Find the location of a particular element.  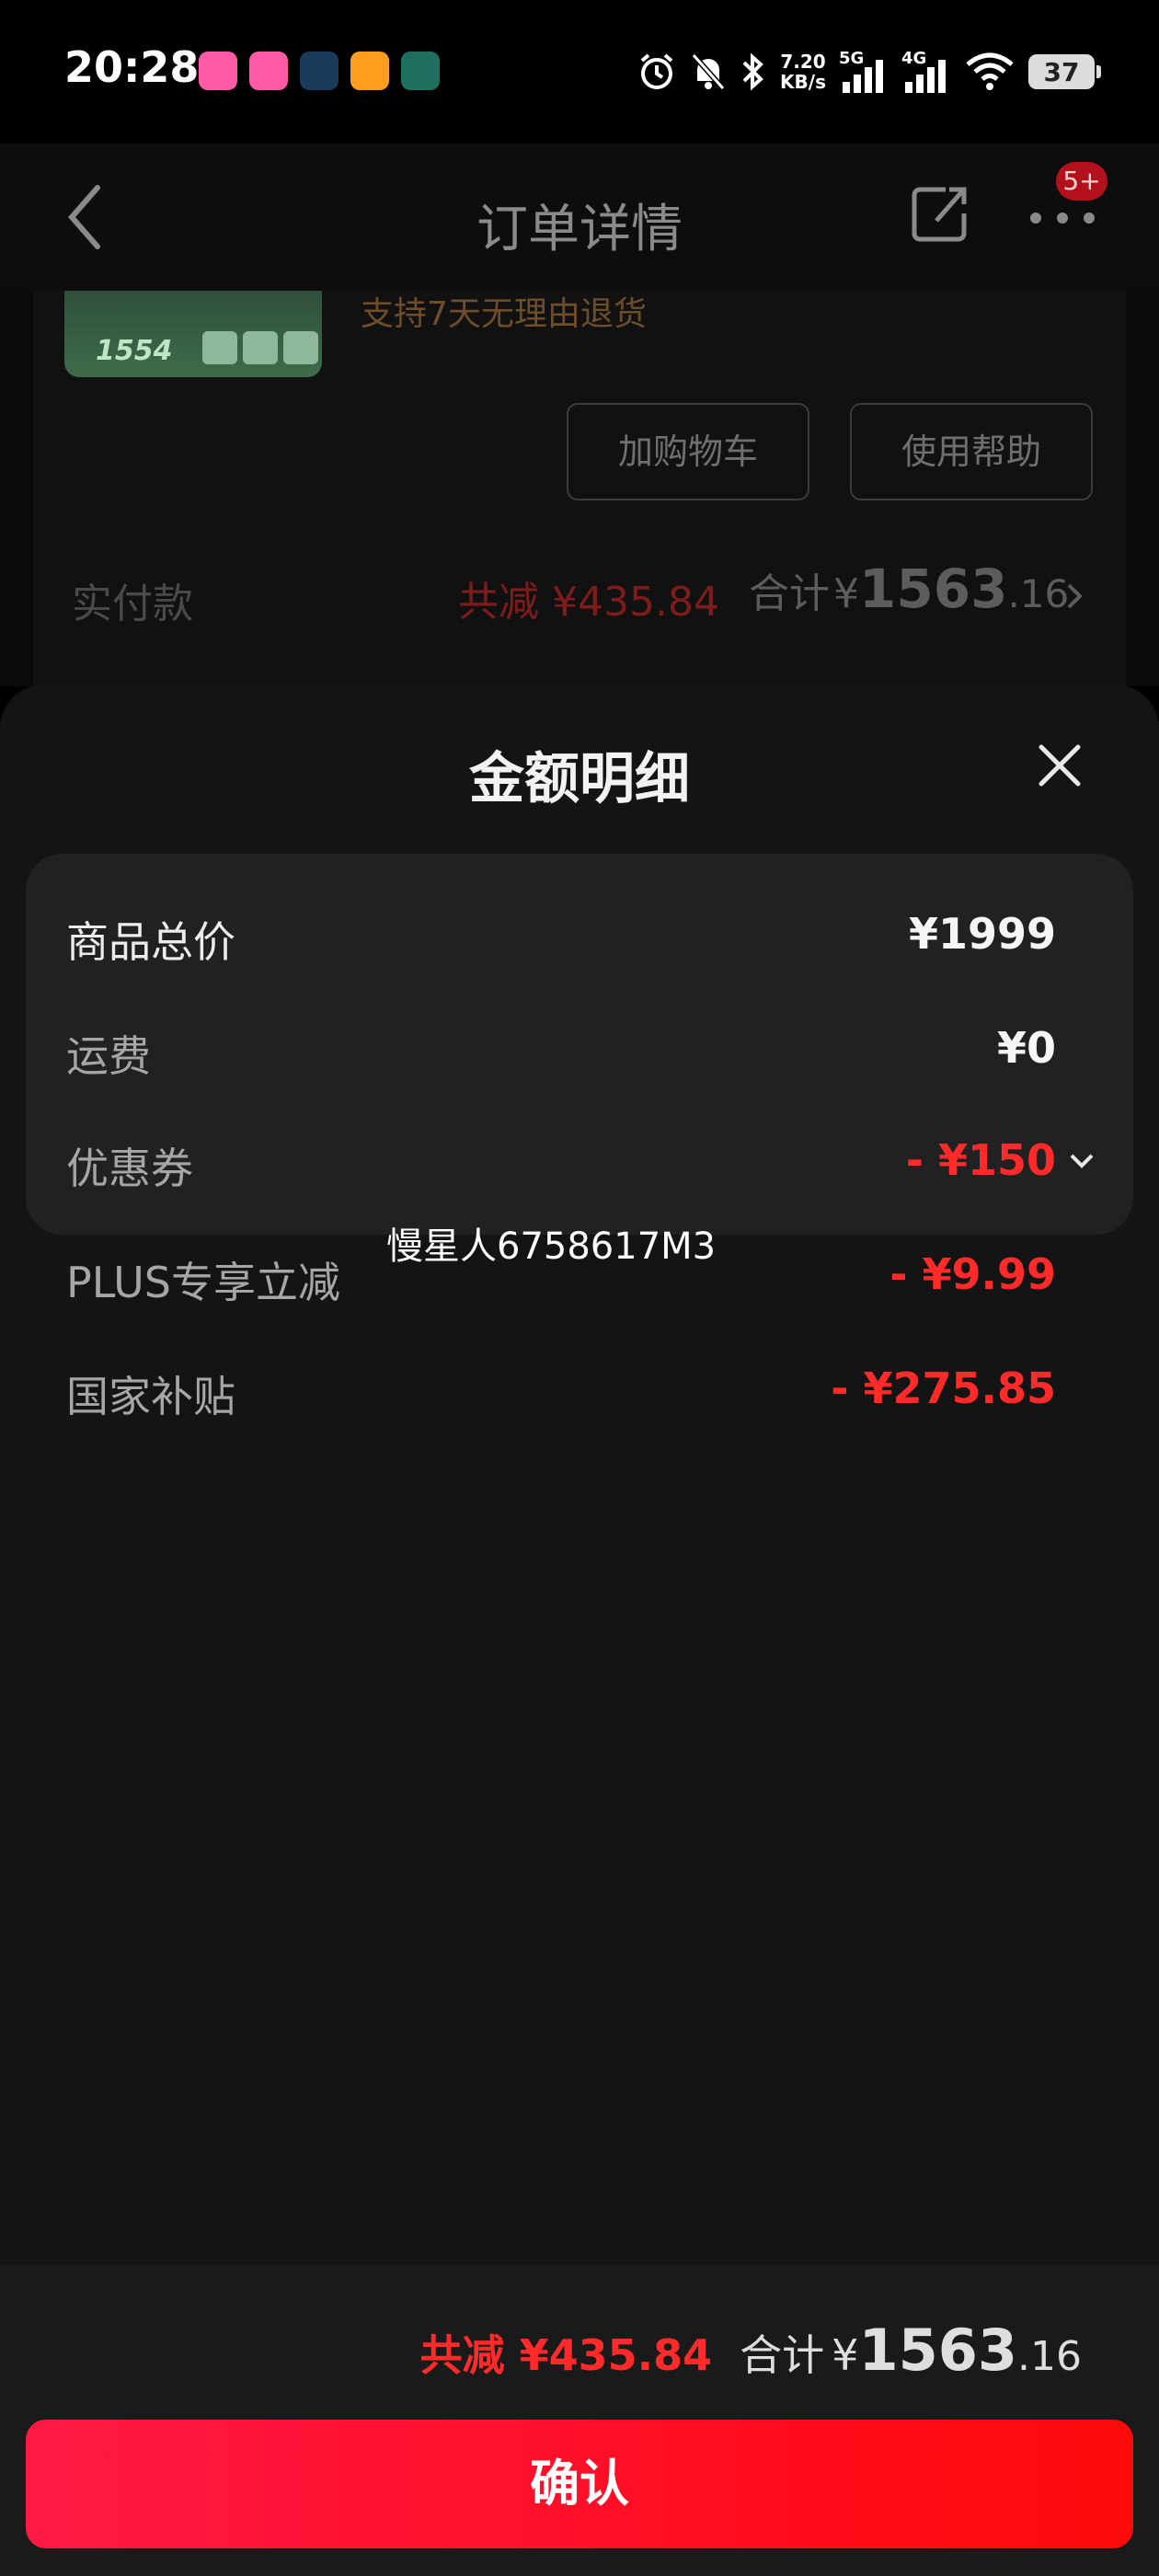

summary-total-label: 合计 is located at coordinates (782, 2355).